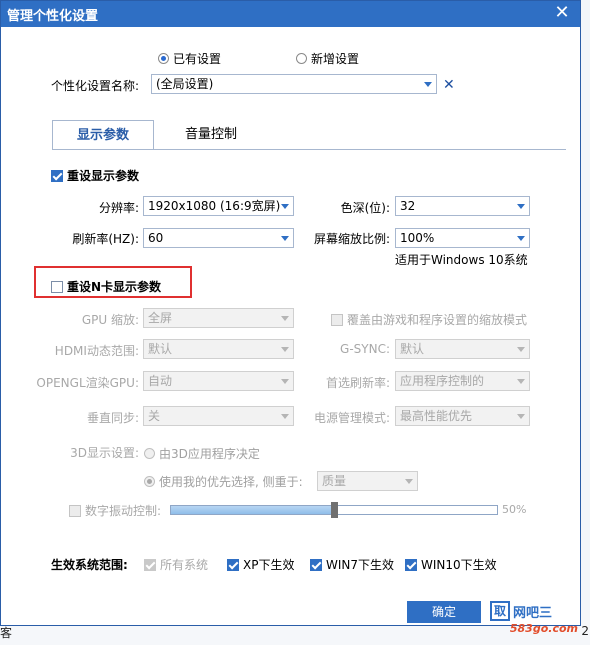 The height and width of the screenshot is (645, 590). What do you see at coordinates (112, 418) in the screenshot?
I see `vsync-label: 垂直同步:` at bounding box center [112, 418].